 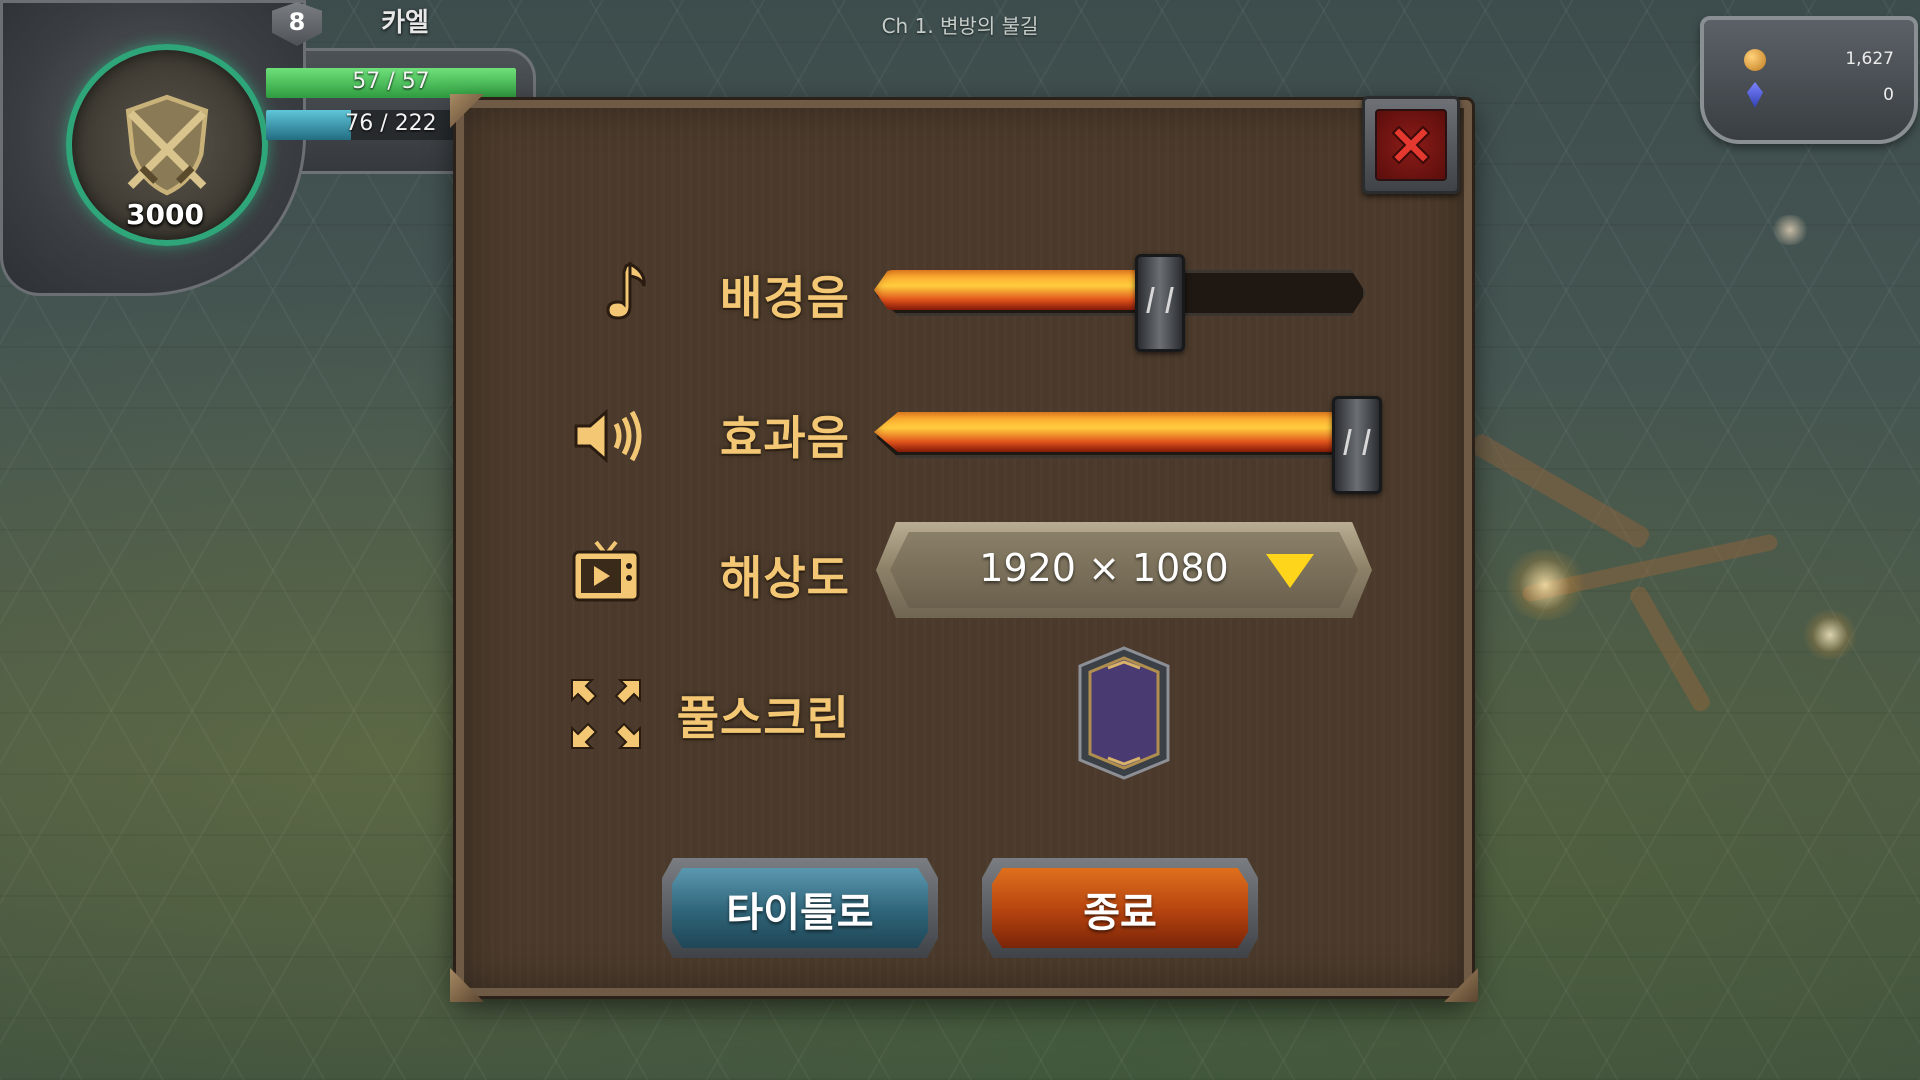 What do you see at coordinates (626, 290) in the screenshot?
I see `music-note-icon` at bounding box center [626, 290].